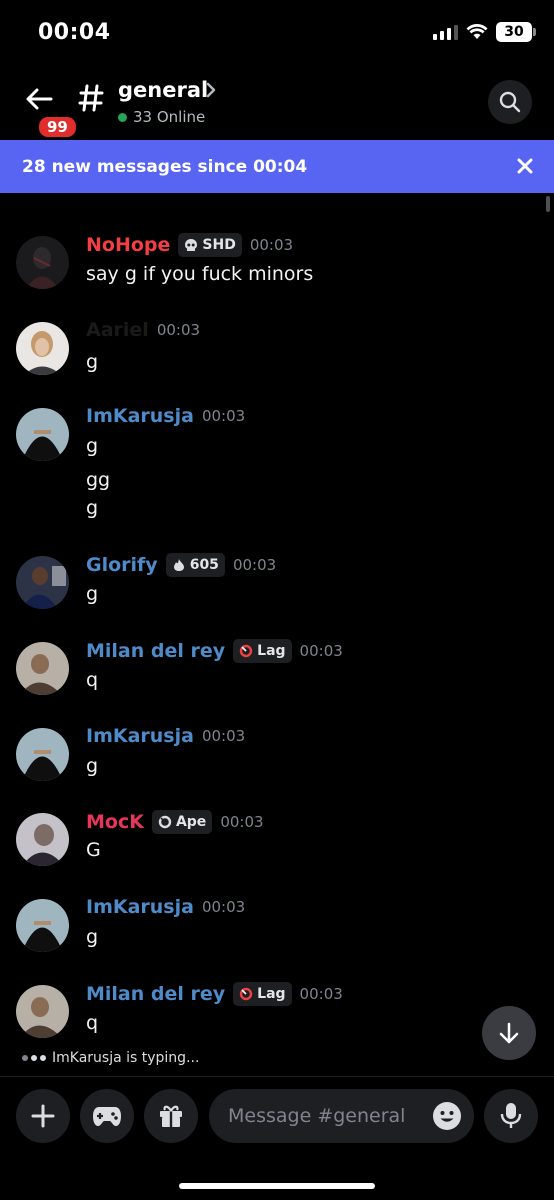  What do you see at coordinates (122, 117) in the screenshot?
I see `online-dot-icon` at bounding box center [122, 117].